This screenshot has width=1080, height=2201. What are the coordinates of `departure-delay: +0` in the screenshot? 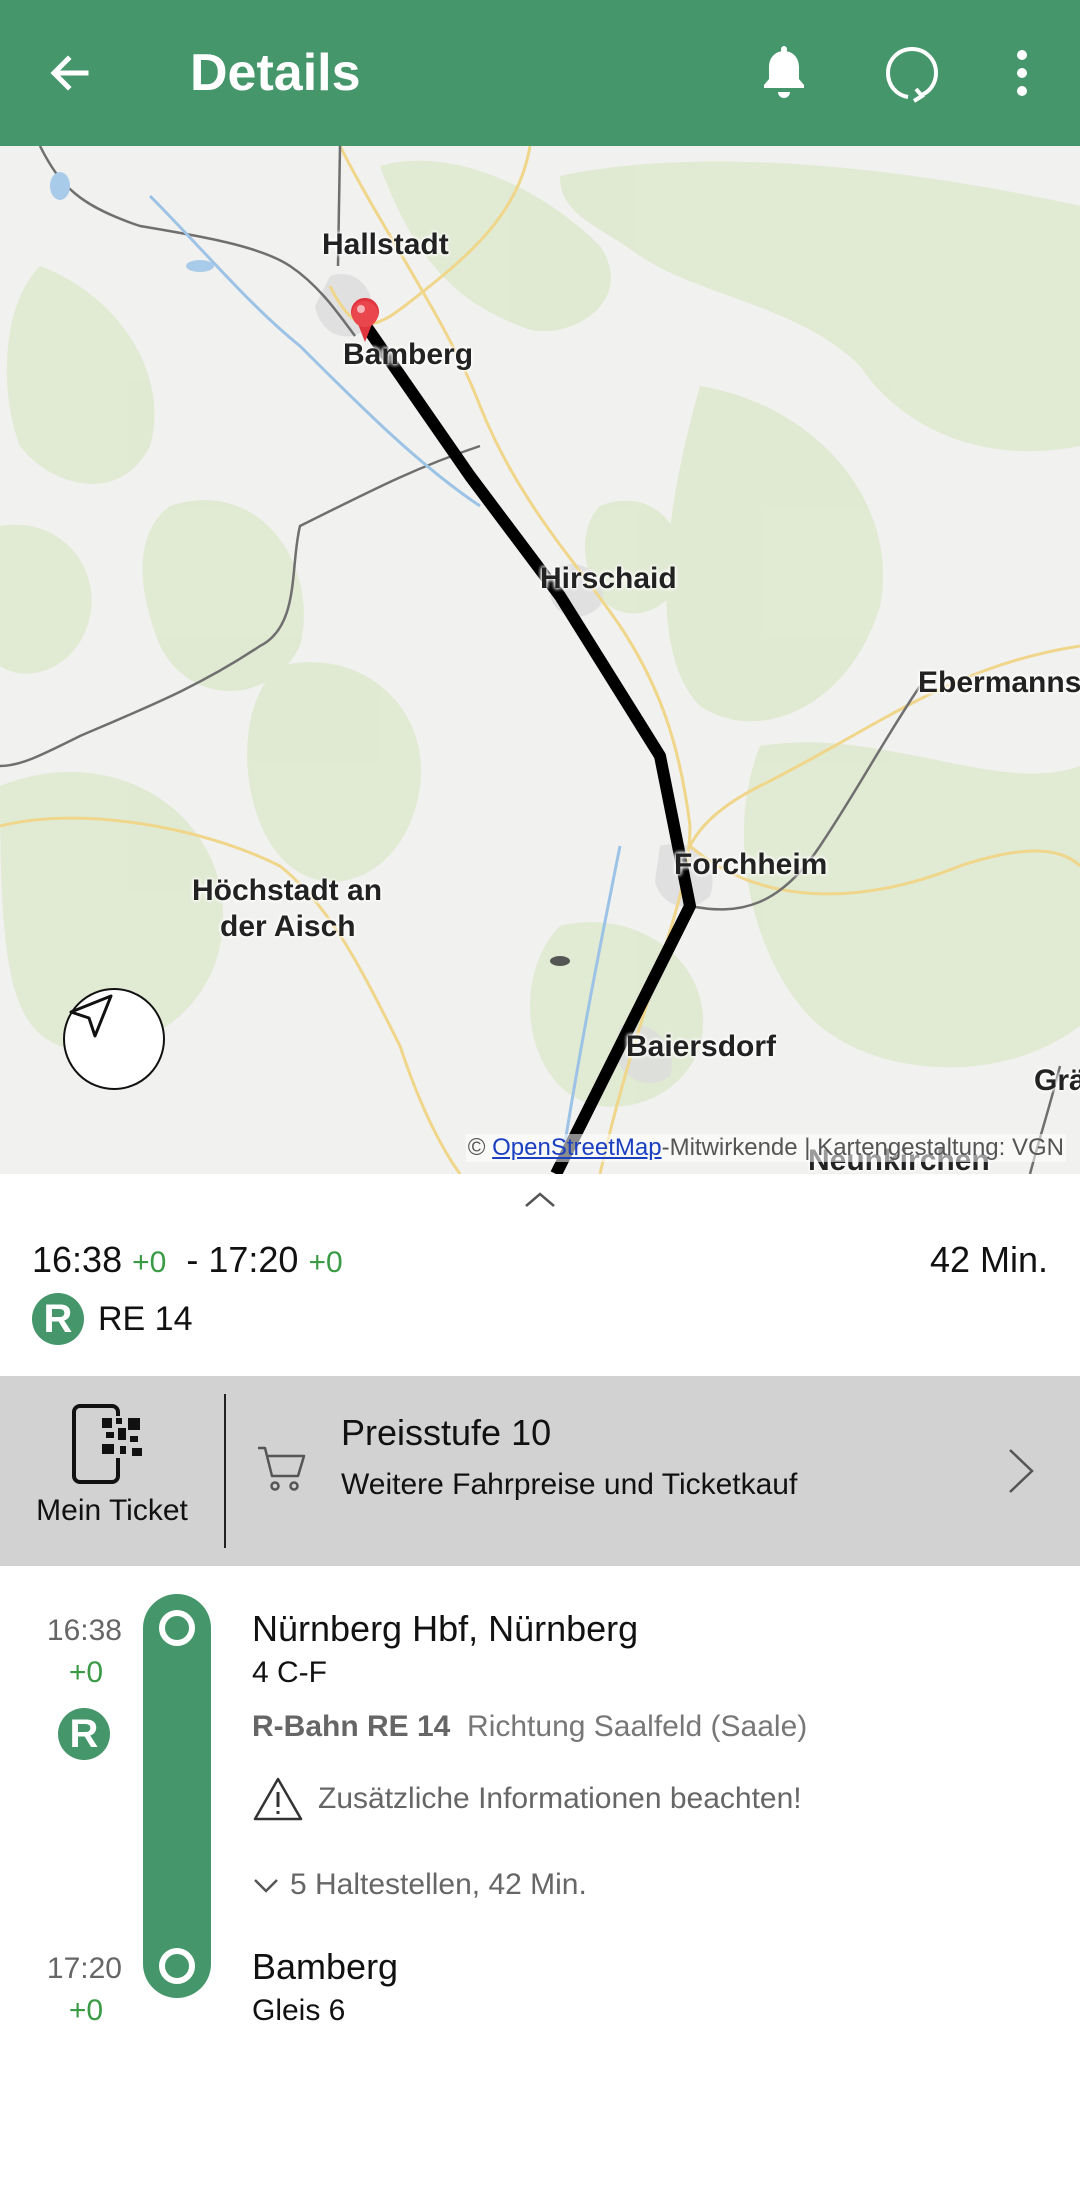 It's located at (149, 1262).